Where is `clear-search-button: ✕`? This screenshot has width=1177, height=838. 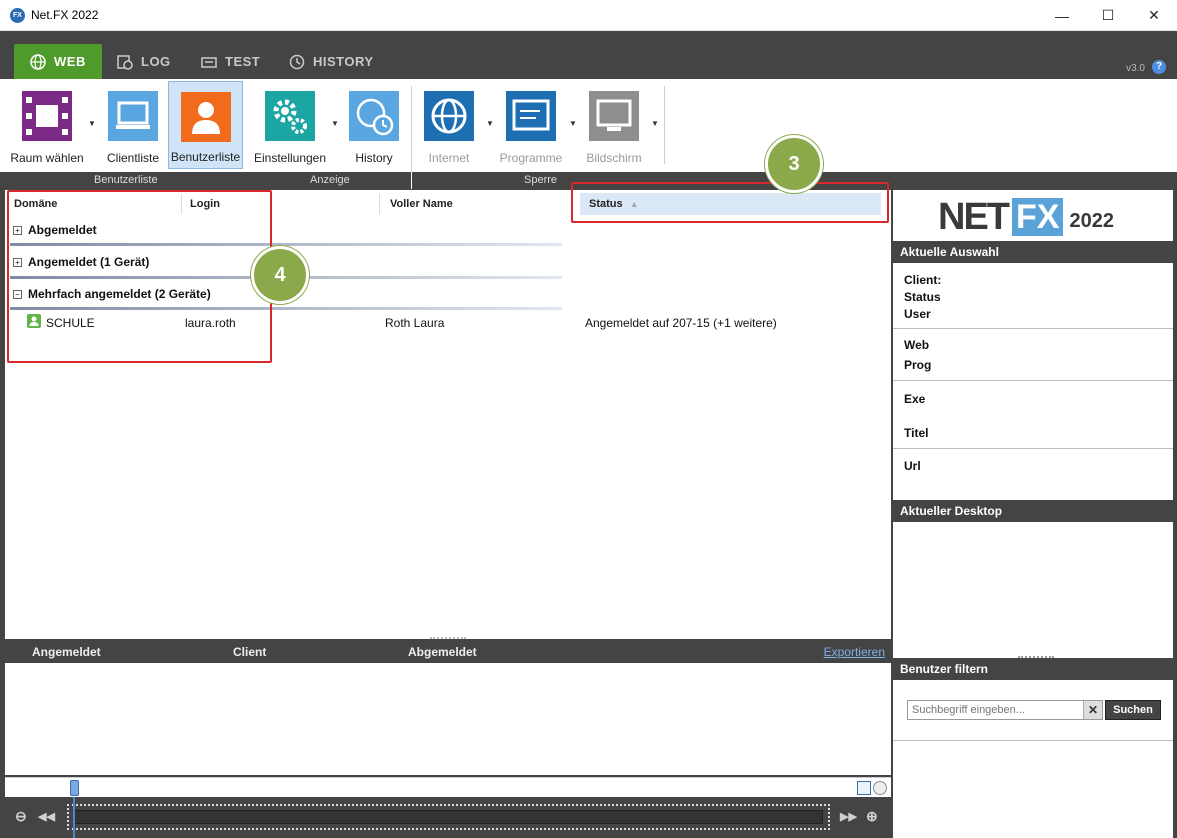
clear-search-button: ✕ is located at coordinates (1092, 710).